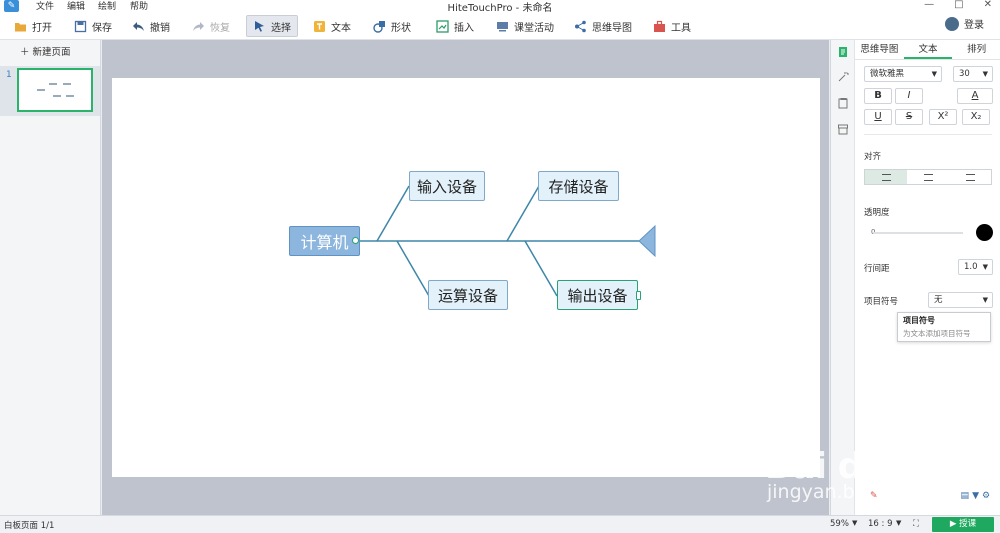 The image size is (1000, 533). I want to click on document-icon, so click(843, 52).